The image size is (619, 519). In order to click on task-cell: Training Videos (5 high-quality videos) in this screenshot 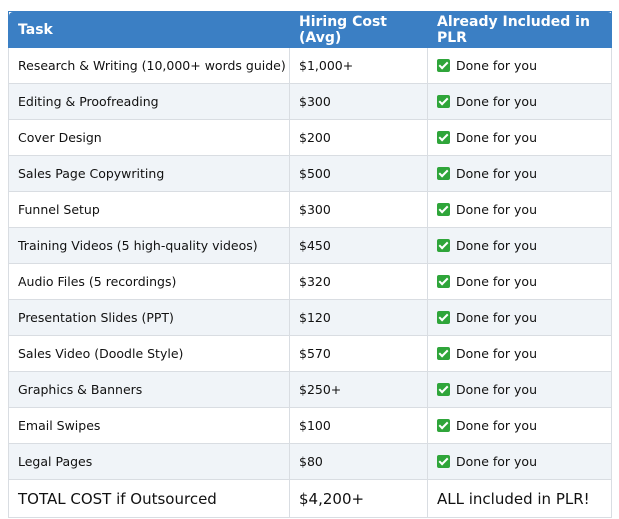, I will do `click(149, 245)`.